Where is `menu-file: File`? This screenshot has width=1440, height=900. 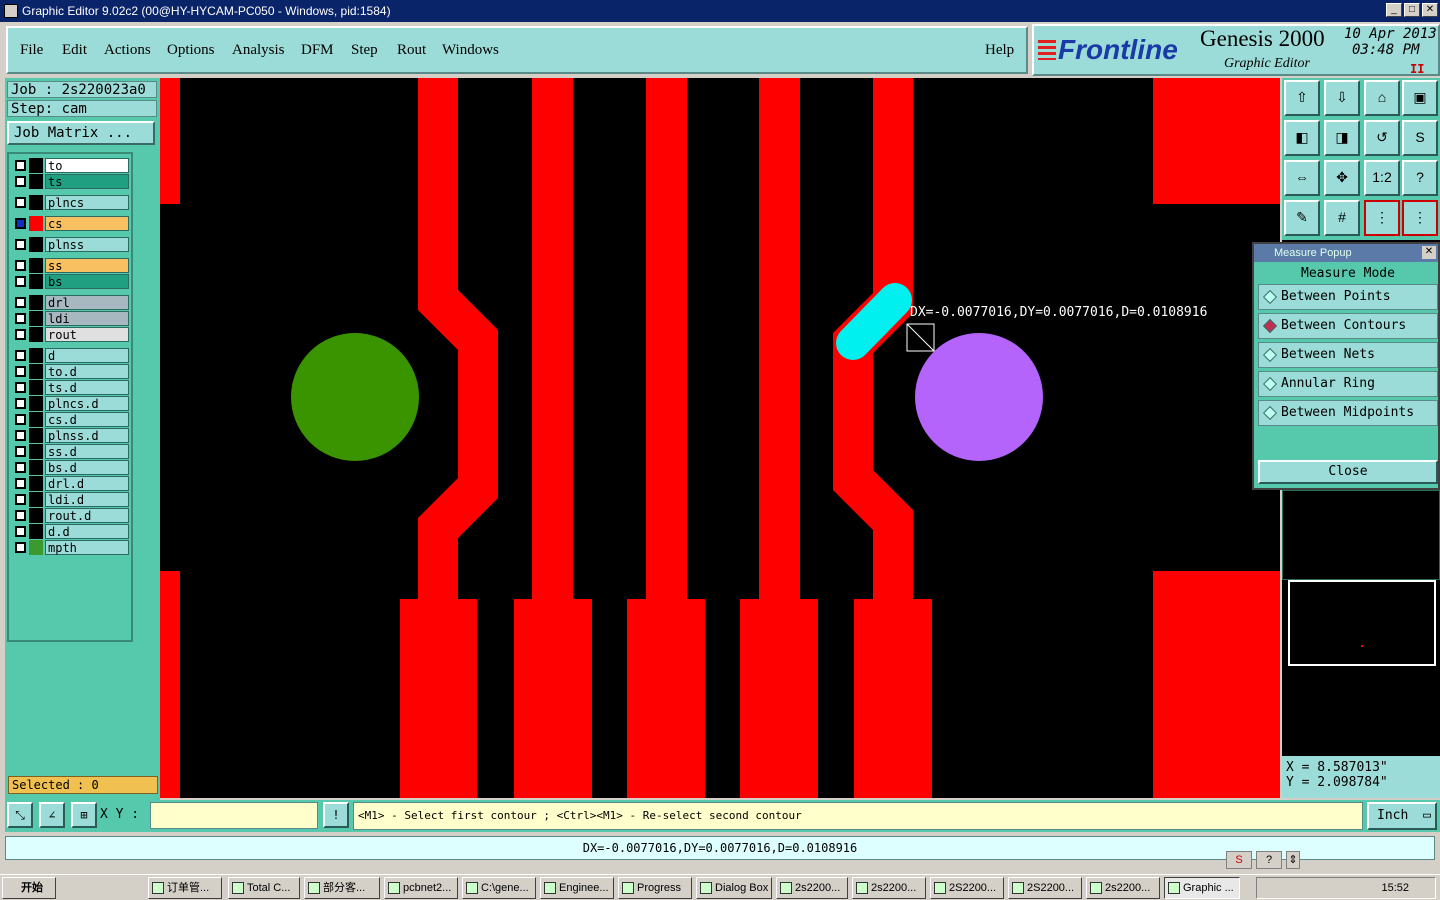
menu-file: File is located at coordinates (31, 50).